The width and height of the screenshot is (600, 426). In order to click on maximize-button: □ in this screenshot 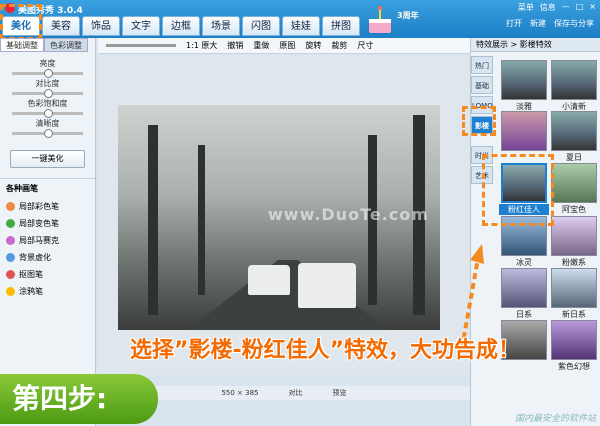, I will do `click(580, 7)`.